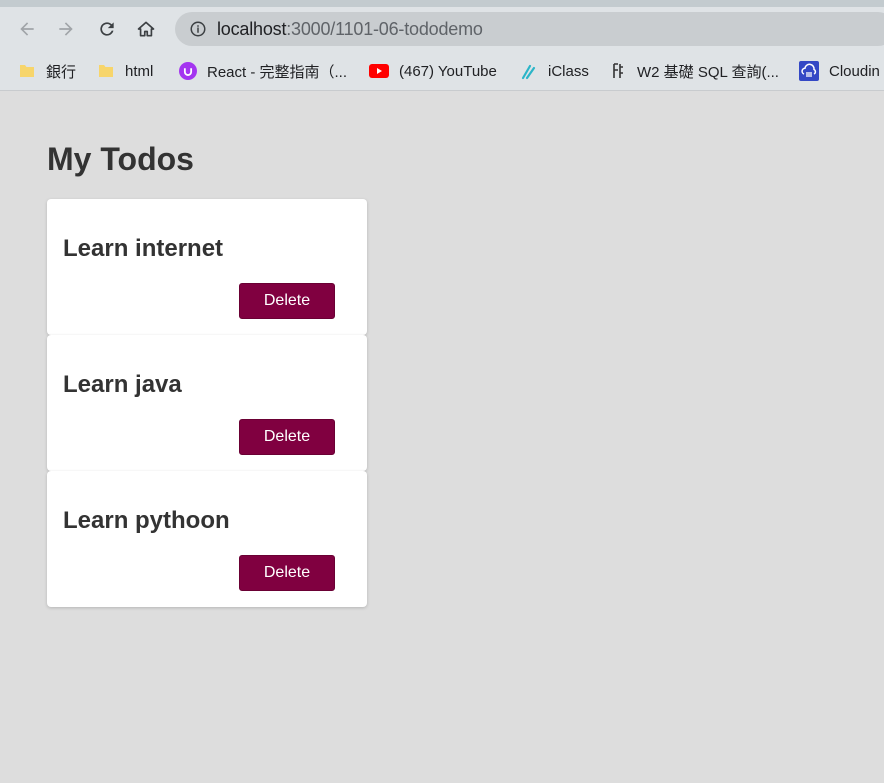  What do you see at coordinates (529, 71) in the screenshot?
I see `iclass-icon` at bounding box center [529, 71].